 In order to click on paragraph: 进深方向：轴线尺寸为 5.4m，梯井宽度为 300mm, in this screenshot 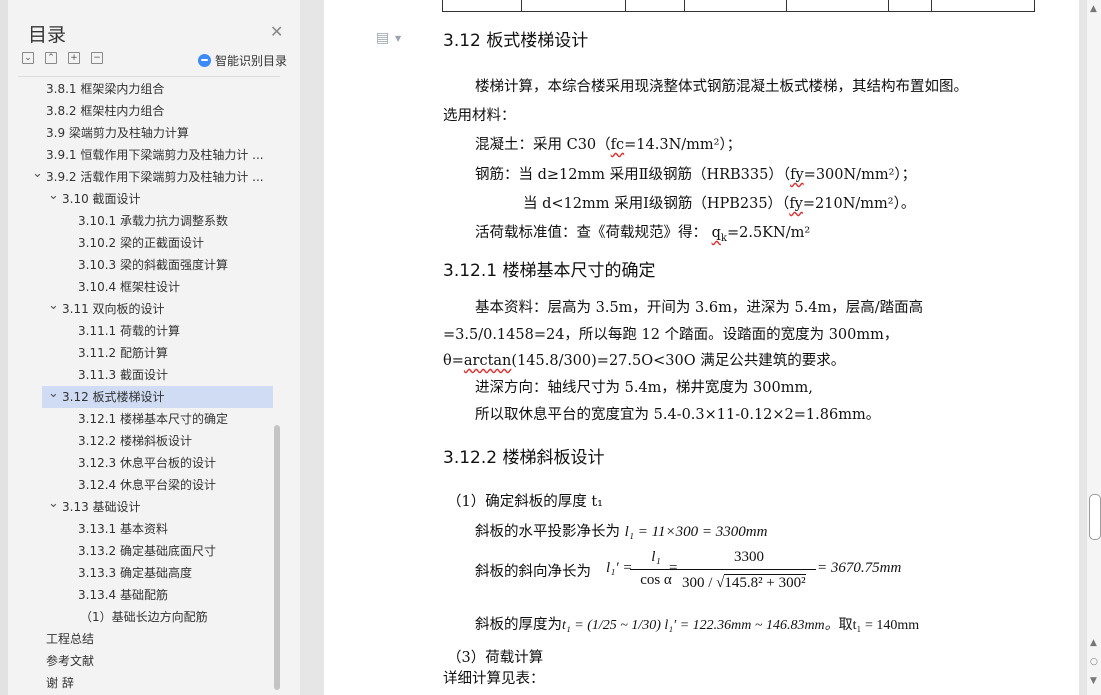, I will do `click(644, 388)`.